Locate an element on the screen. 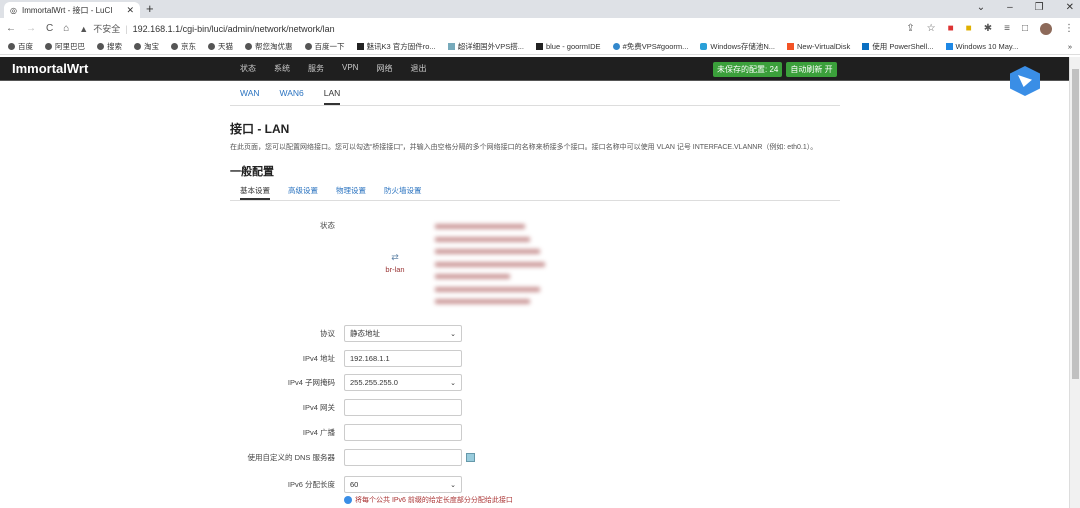 The image size is (1080, 508). new-tab-button: + is located at coordinates (150, 8).